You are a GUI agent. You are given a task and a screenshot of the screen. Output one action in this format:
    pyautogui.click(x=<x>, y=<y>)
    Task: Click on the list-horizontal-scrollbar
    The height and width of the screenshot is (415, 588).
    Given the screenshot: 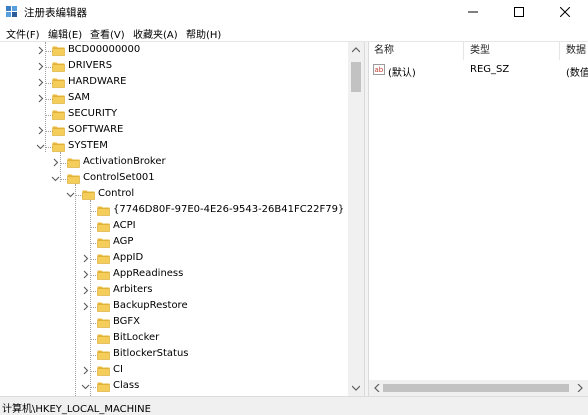 What is the action you would take?
    pyautogui.click(x=478, y=388)
    